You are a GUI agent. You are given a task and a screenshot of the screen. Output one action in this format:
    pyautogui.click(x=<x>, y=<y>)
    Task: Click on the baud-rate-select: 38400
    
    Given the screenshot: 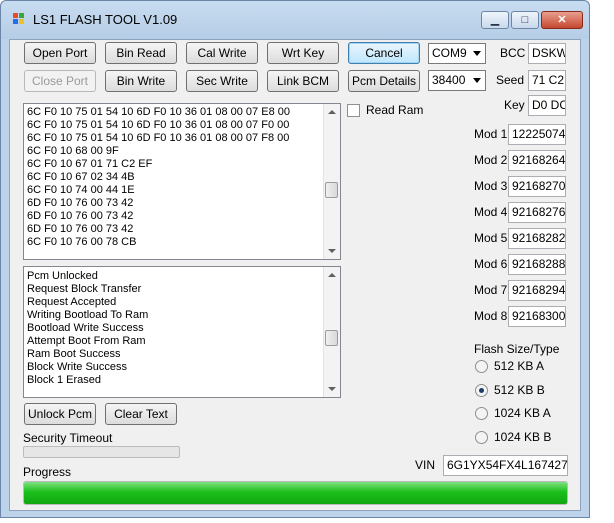 What is the action you would take?
    pyautogui.click(x=457, y=80)
    